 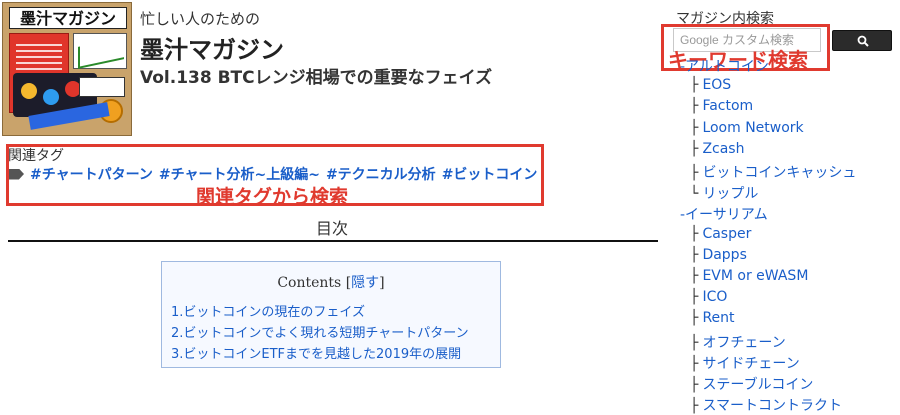 I want to click on sidebar-subcategory-label: Loom Network, so click(x=753, y=127).